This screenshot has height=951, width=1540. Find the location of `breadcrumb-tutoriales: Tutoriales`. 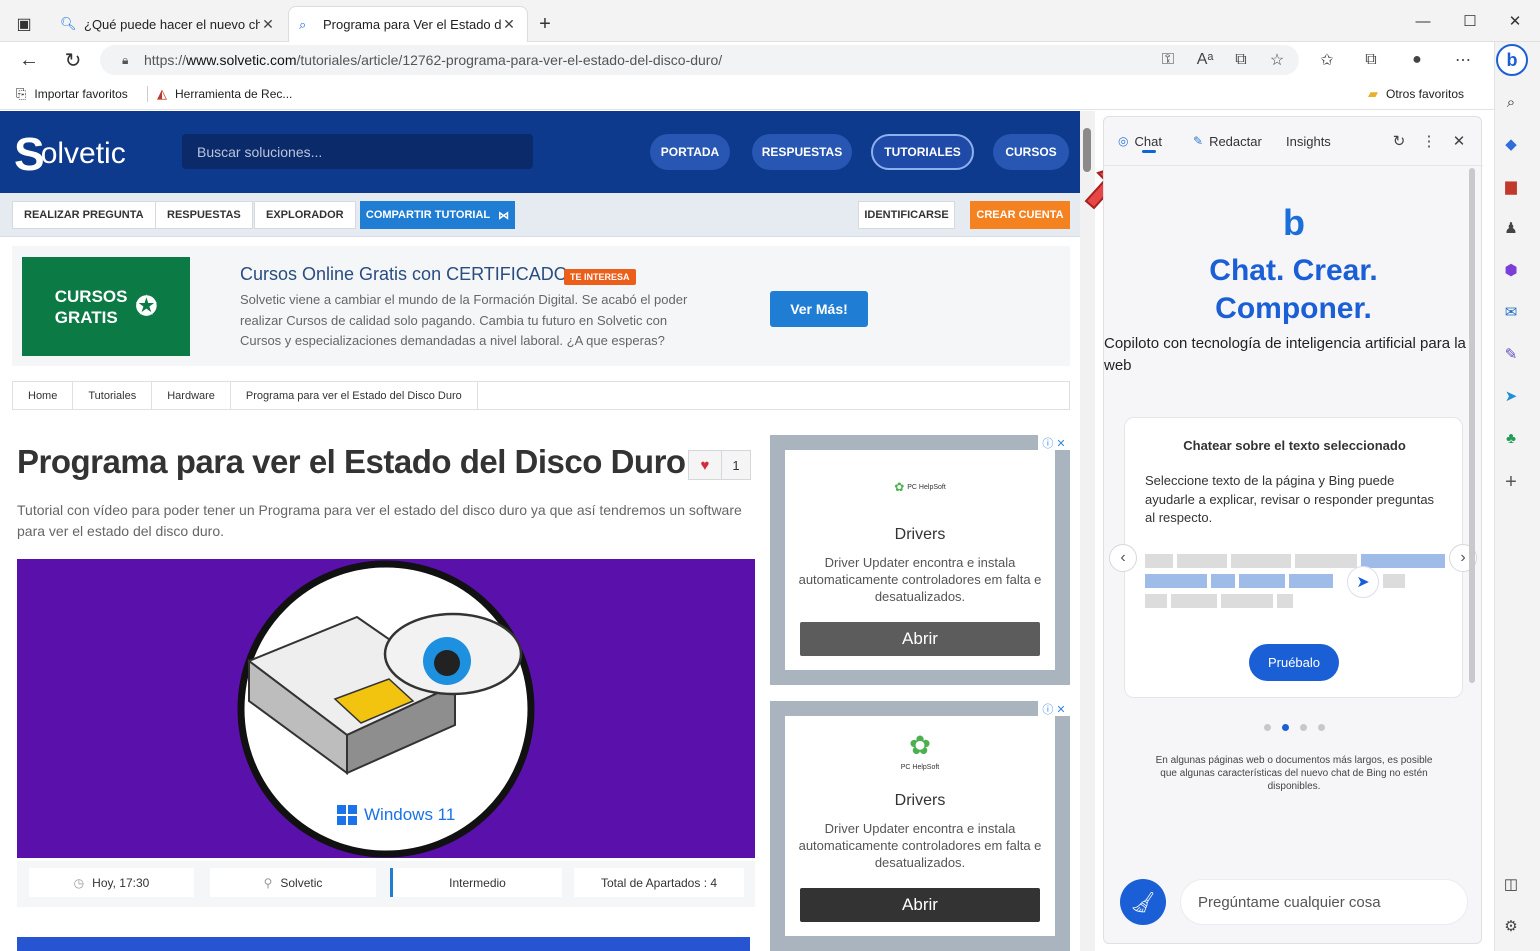

breadcrumb-tutoriales: Tutoriales is located at coordinates (113, 395).